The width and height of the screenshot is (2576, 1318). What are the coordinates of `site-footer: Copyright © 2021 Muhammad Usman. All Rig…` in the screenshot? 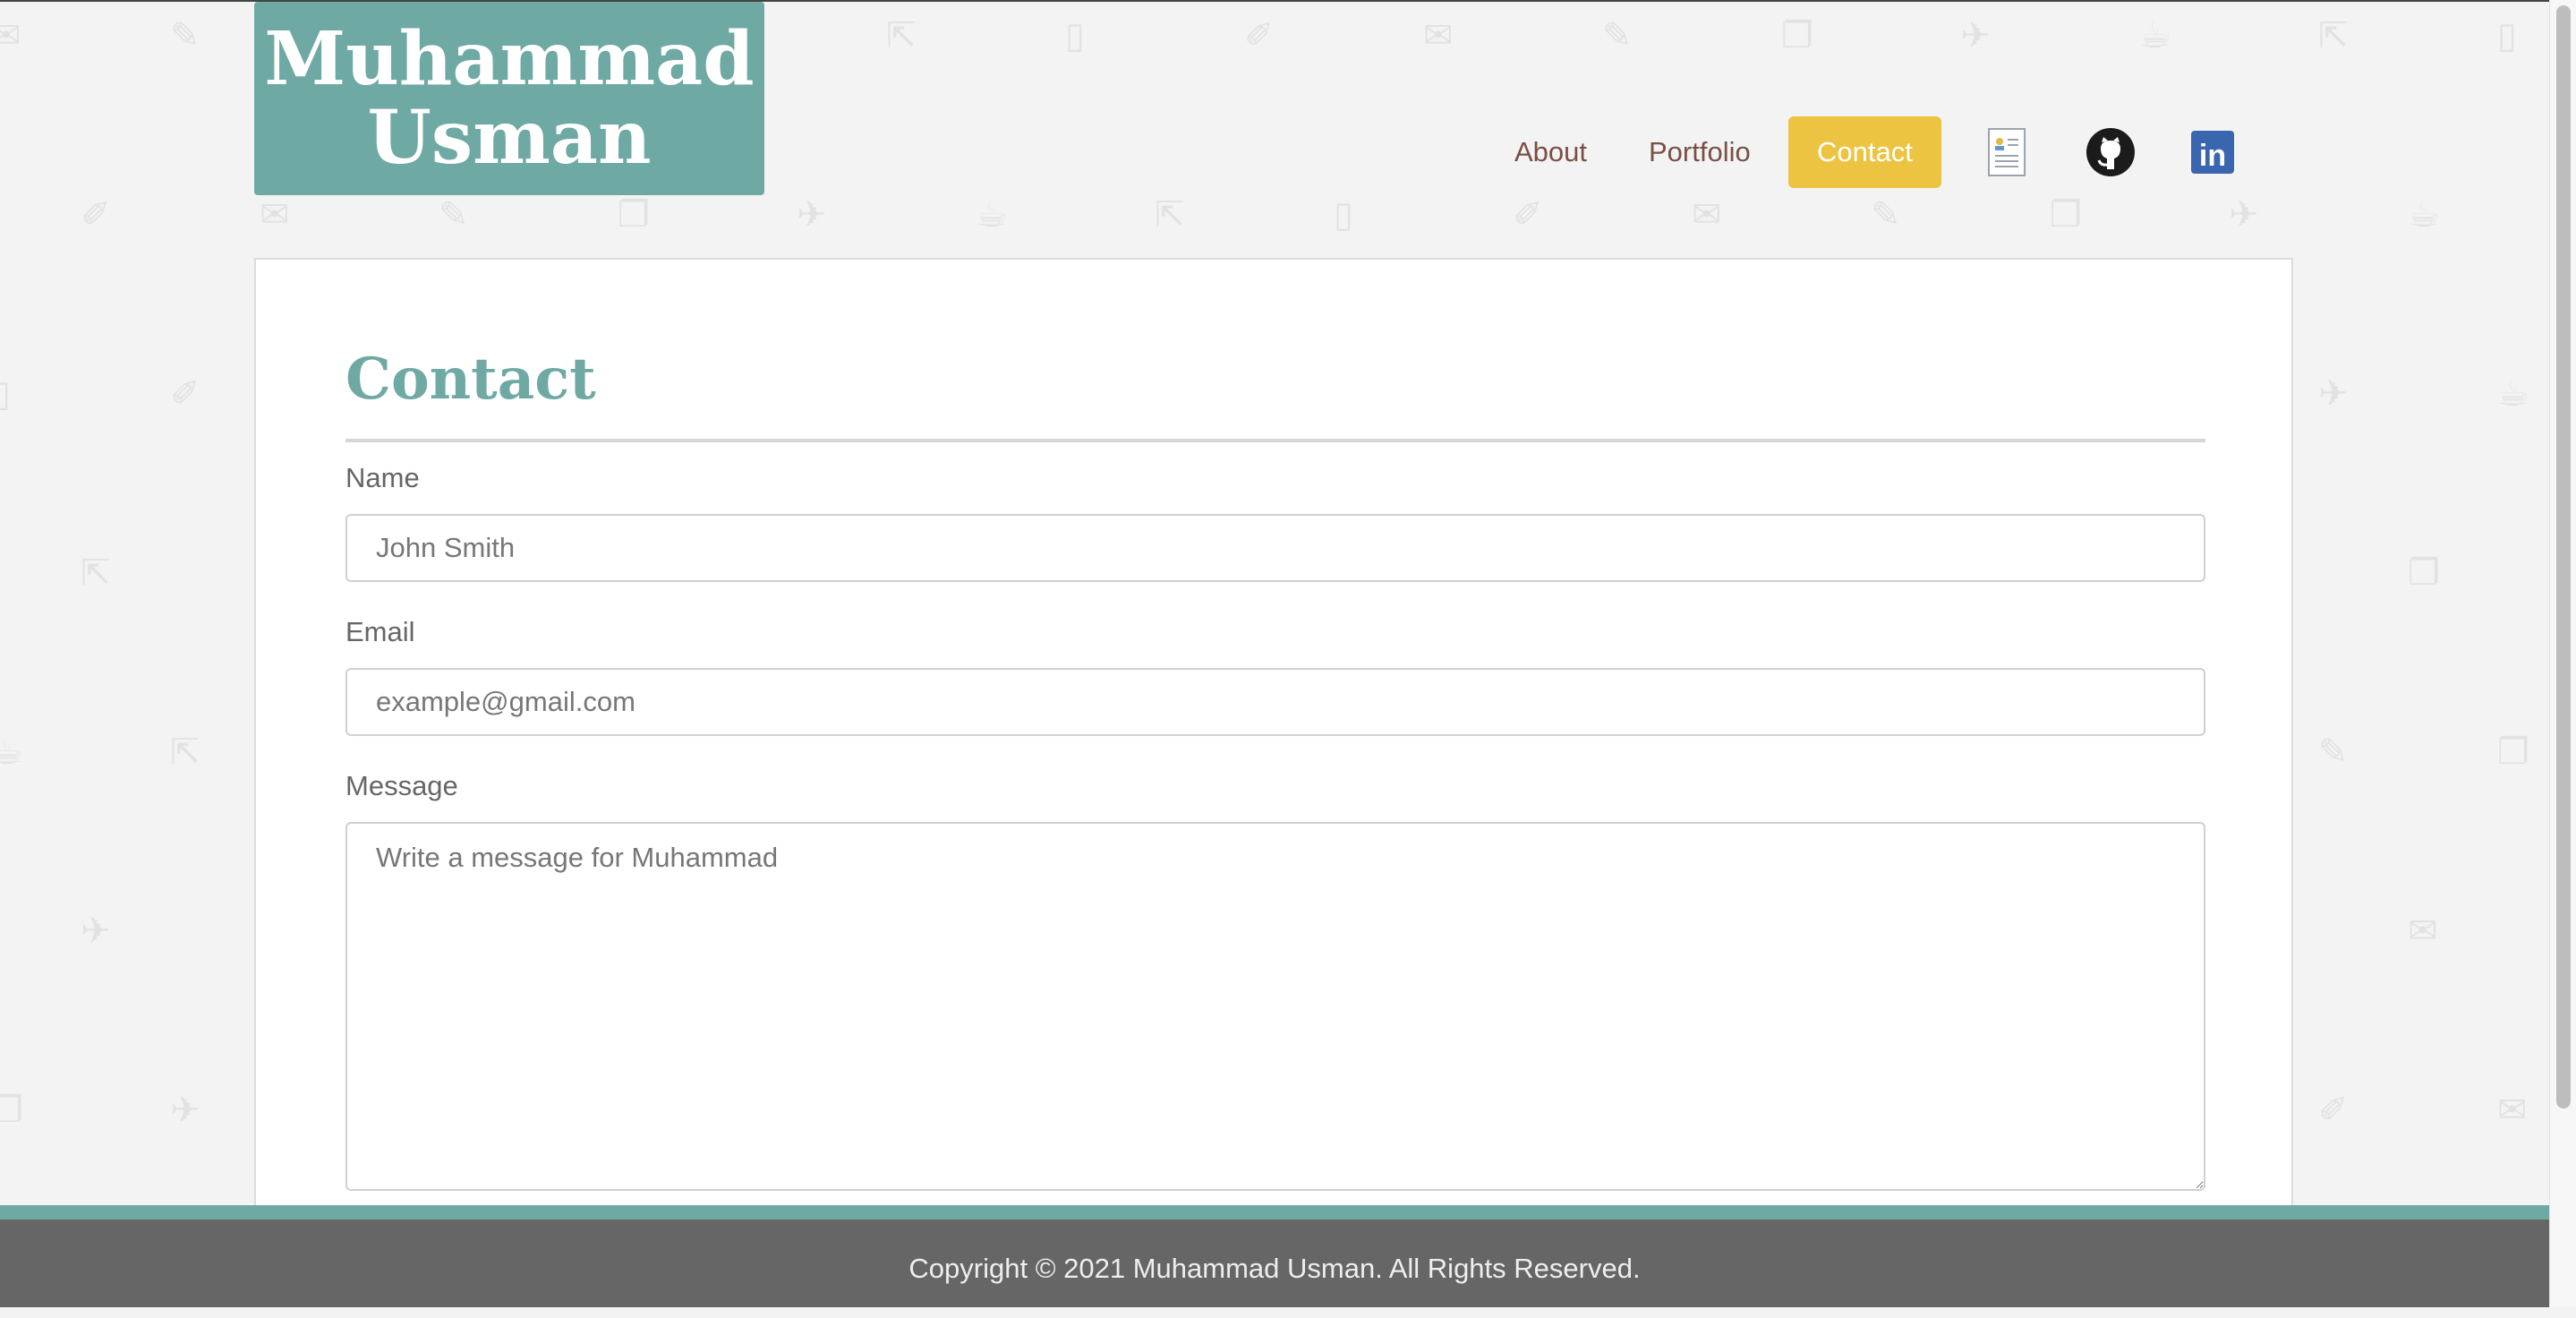 It's located at (1274, 1263).